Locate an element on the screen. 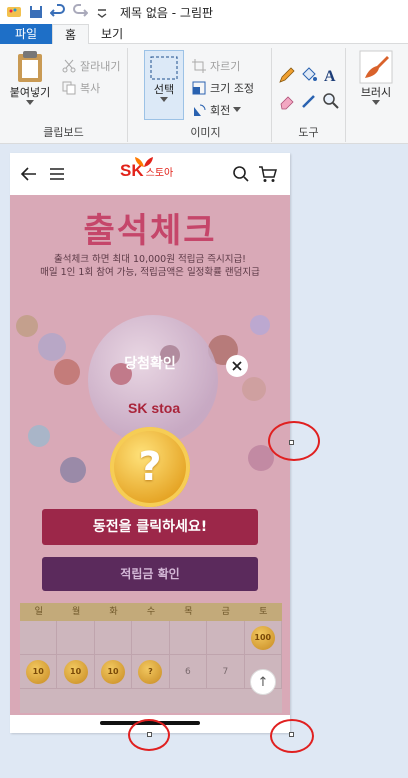 Image resolution: width=408 pixels, height=778 pixels. brushes-label: 브러시 is located at coordinates (376, 92).